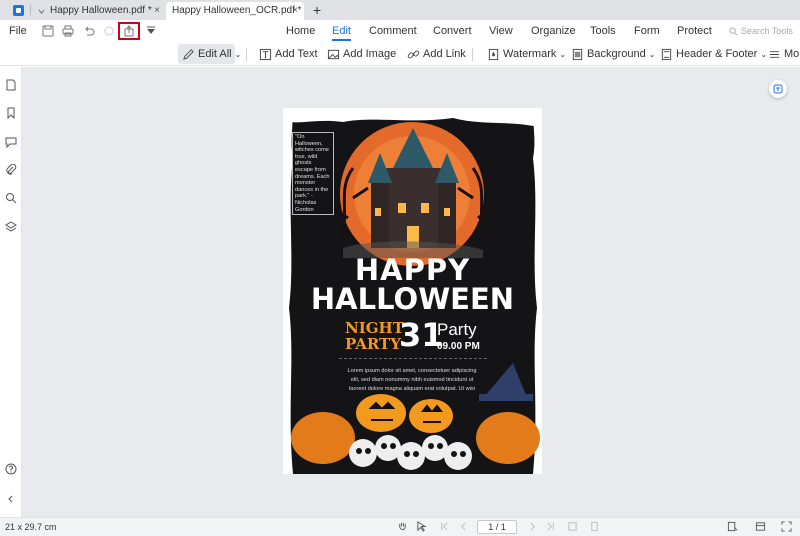  I want to click on poster-halloween: HALLOWEEN, so click(412, 299).